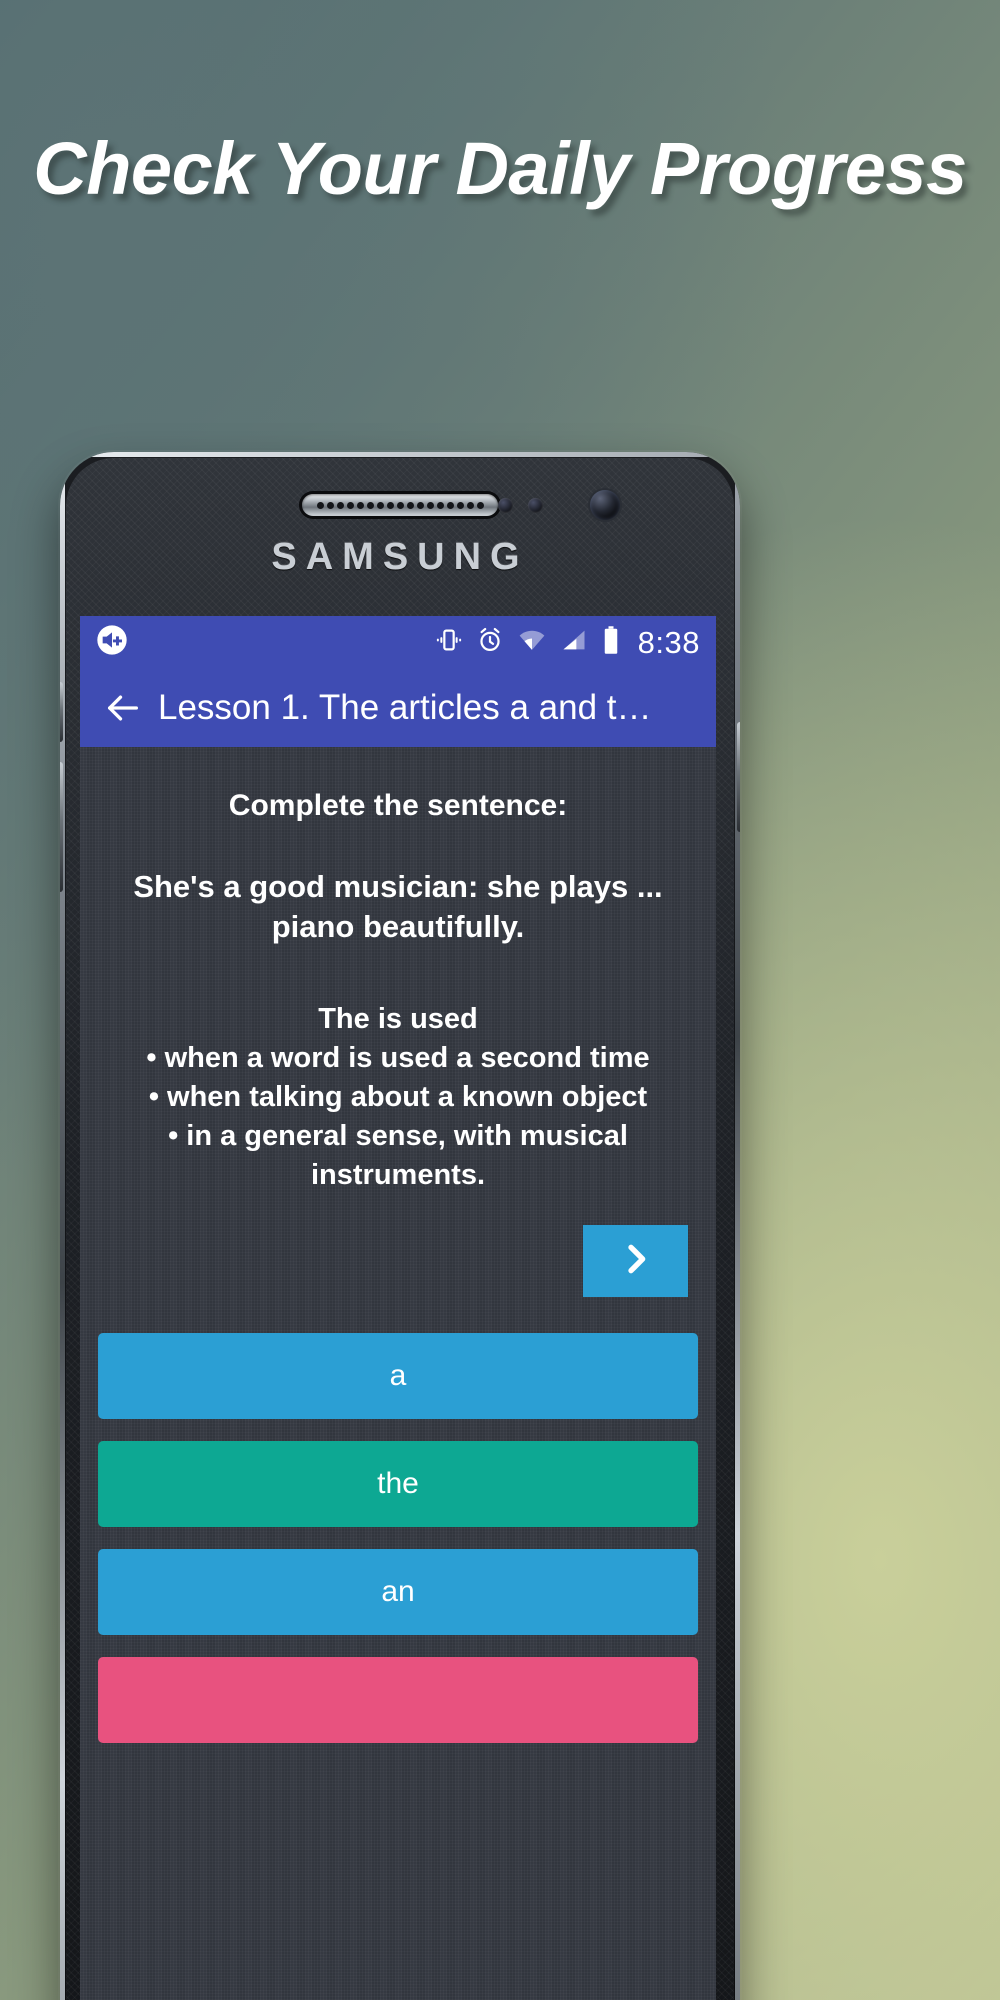  Describe the element at coordinates (398, 1591) in the screenshot. I see `answer-option-3: an` at that location.